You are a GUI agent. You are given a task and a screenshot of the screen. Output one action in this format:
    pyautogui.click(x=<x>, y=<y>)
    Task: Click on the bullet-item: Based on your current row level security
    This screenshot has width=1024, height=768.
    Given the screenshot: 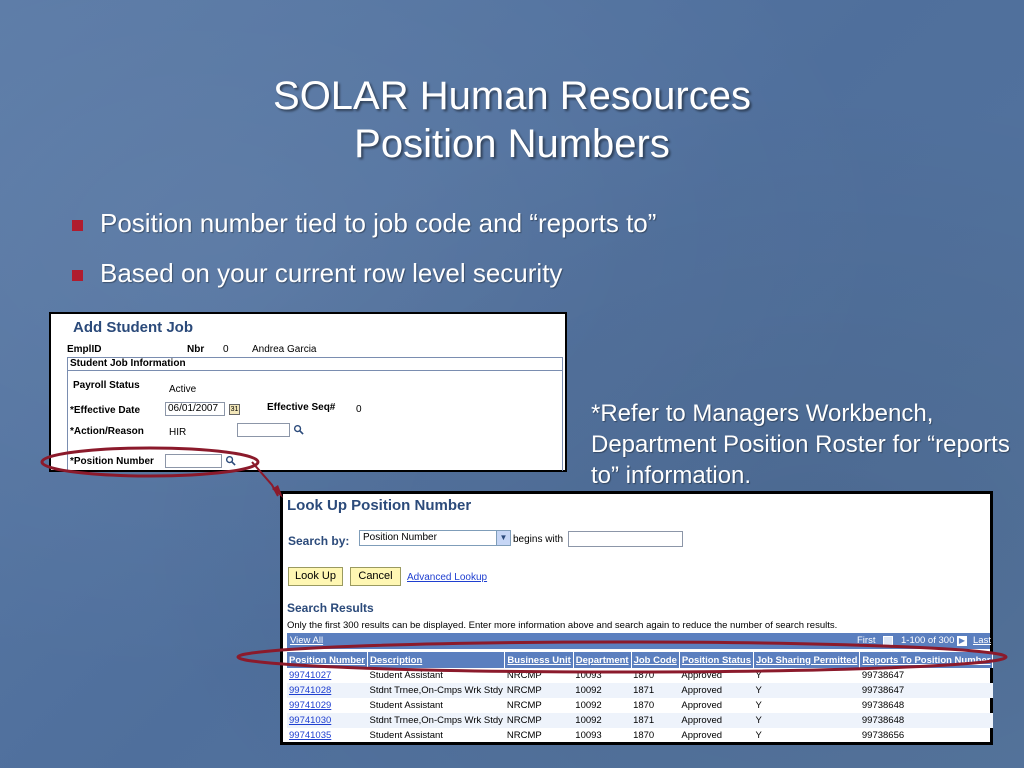 What is the action you would take?
    pyautogui.click(x=364, y=283)
    